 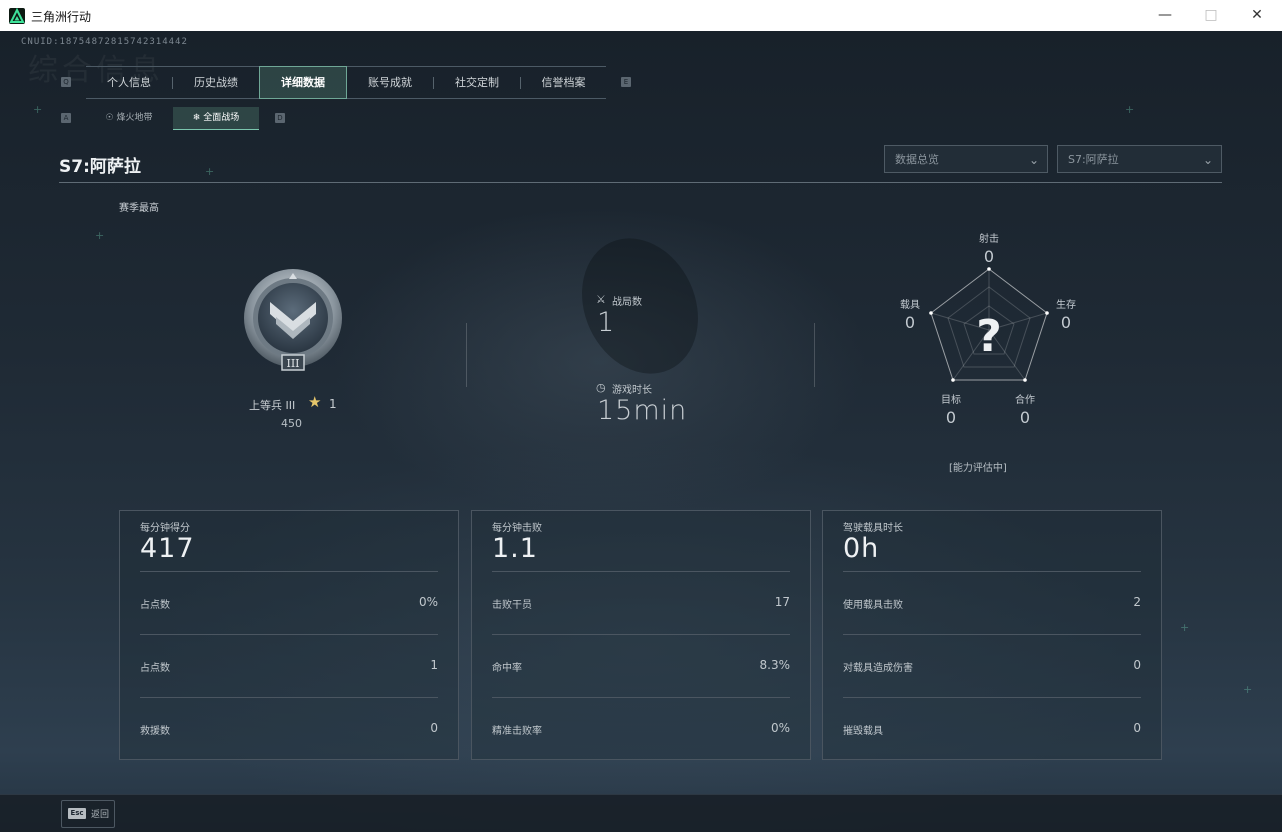 What do you see at coordinates (873, 528) in the screenshot?
I see `card-title: 驾驶载具时长` at bounding box center [873, 528].